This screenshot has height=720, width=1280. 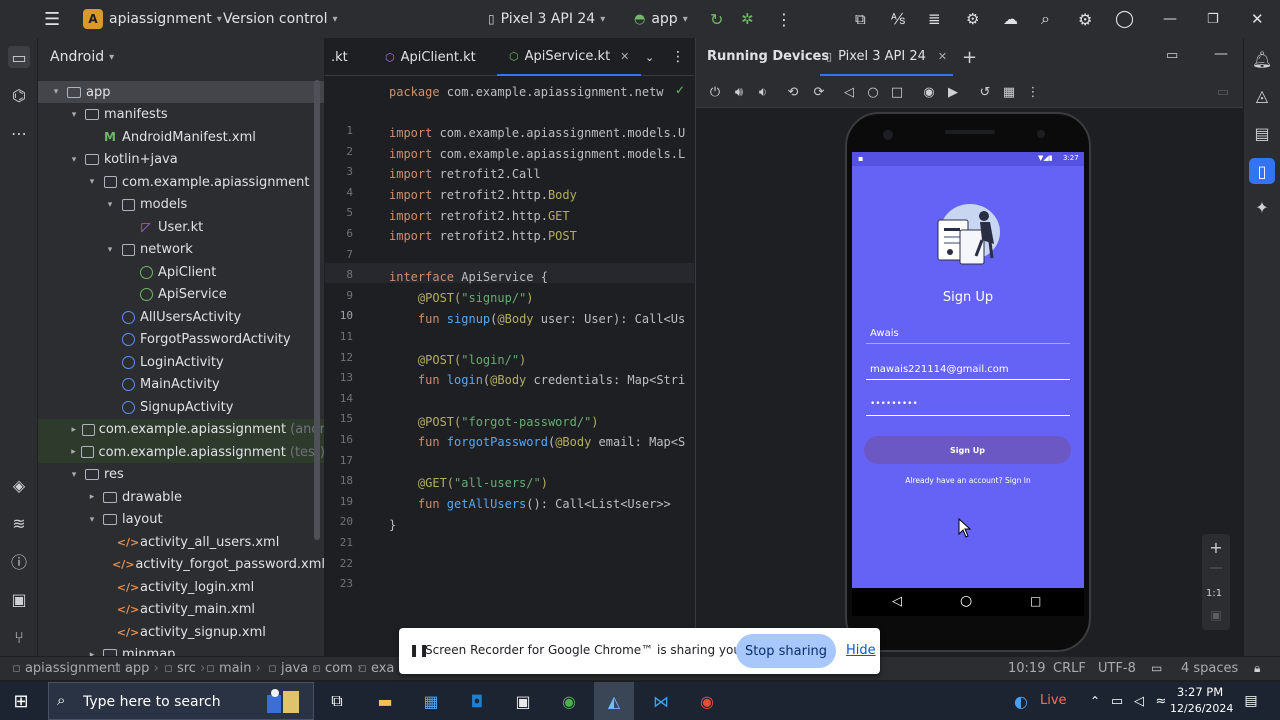 I want to click on sparkle-icon: ✦, so click(x=1262, y=207).